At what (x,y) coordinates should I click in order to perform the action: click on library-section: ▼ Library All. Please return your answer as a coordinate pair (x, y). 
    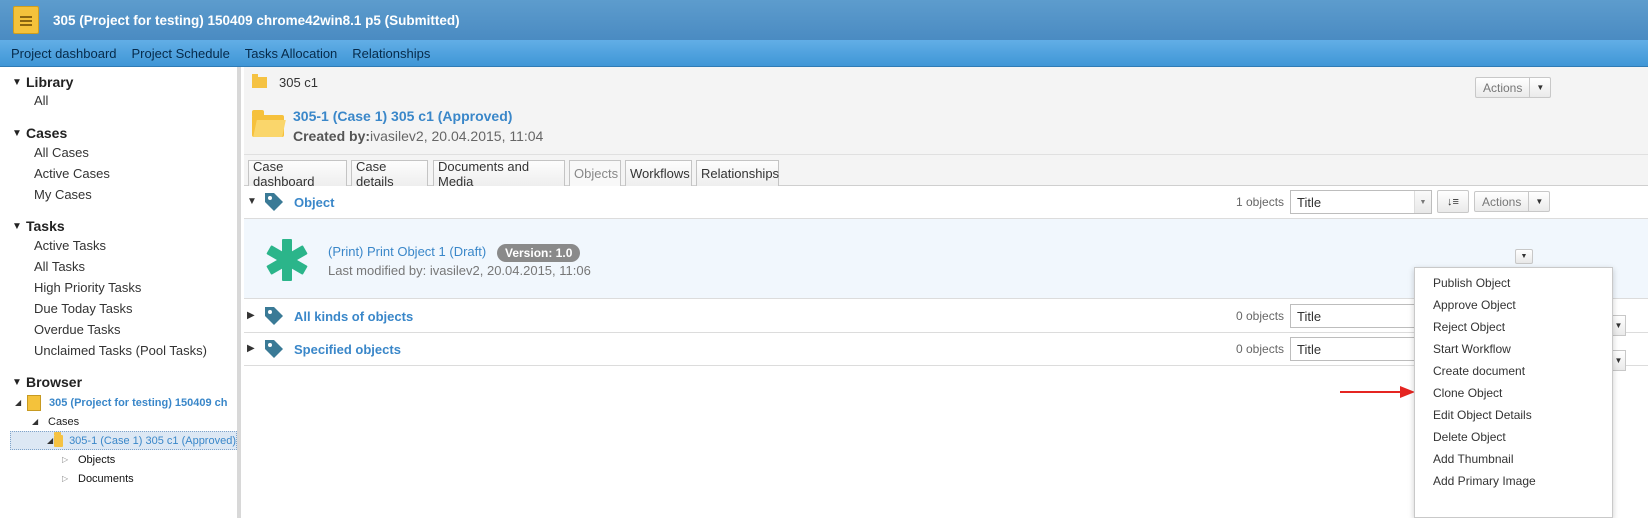
    Looking at the image, I should click on (124, 91).